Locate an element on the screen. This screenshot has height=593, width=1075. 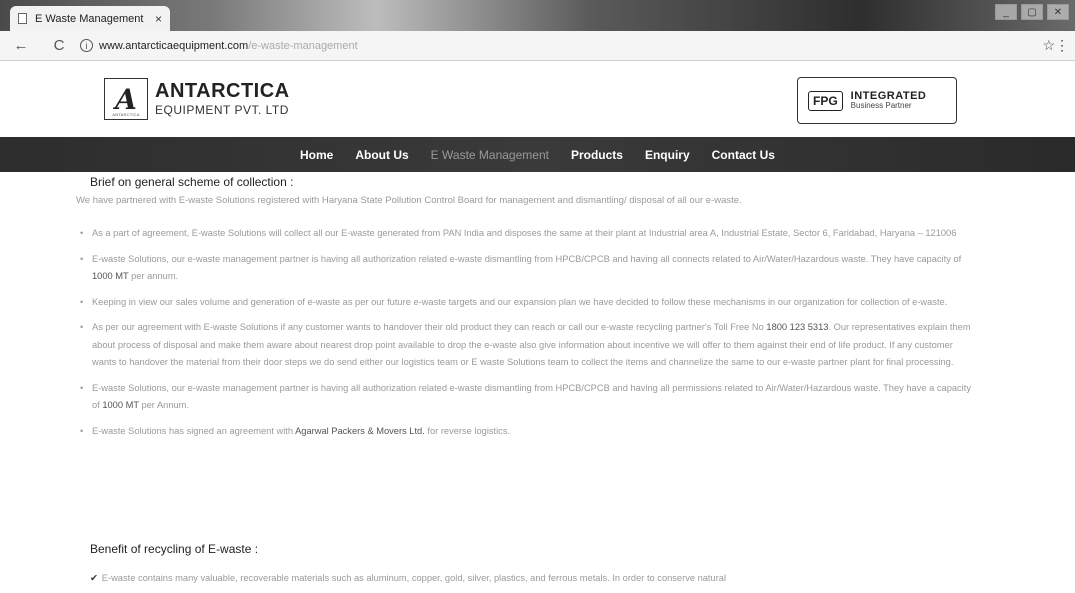
back-arrow-icon: ← is located at coordinates (21, 45).